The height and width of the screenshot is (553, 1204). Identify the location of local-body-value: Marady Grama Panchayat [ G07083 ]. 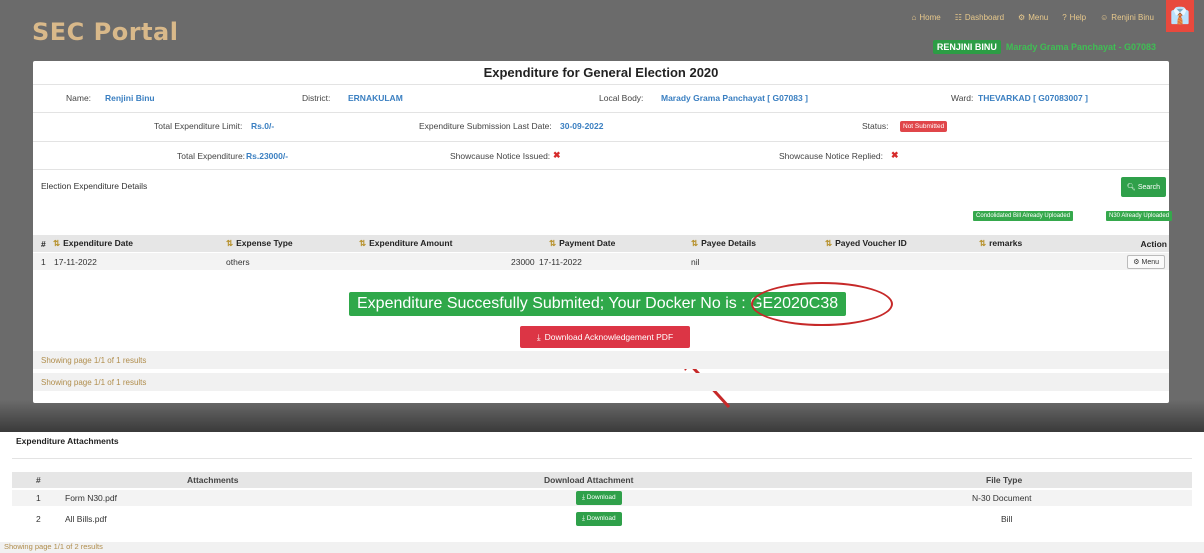
(734, 98).